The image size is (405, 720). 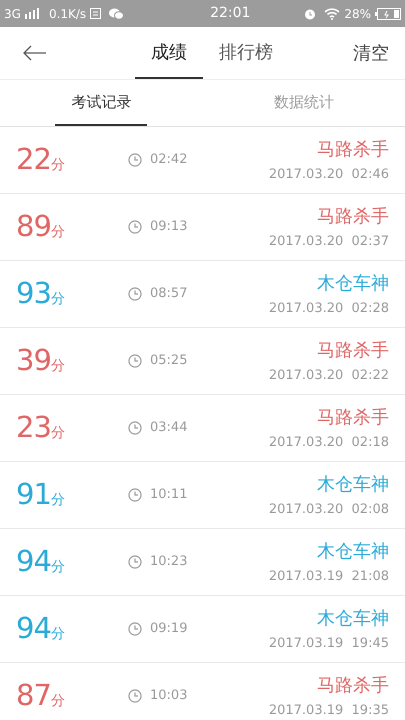 What do you see at coordinates (246, 53) in the screenshot?
I see `nav-tab: 排行榜` at bounding box center [246, 53].